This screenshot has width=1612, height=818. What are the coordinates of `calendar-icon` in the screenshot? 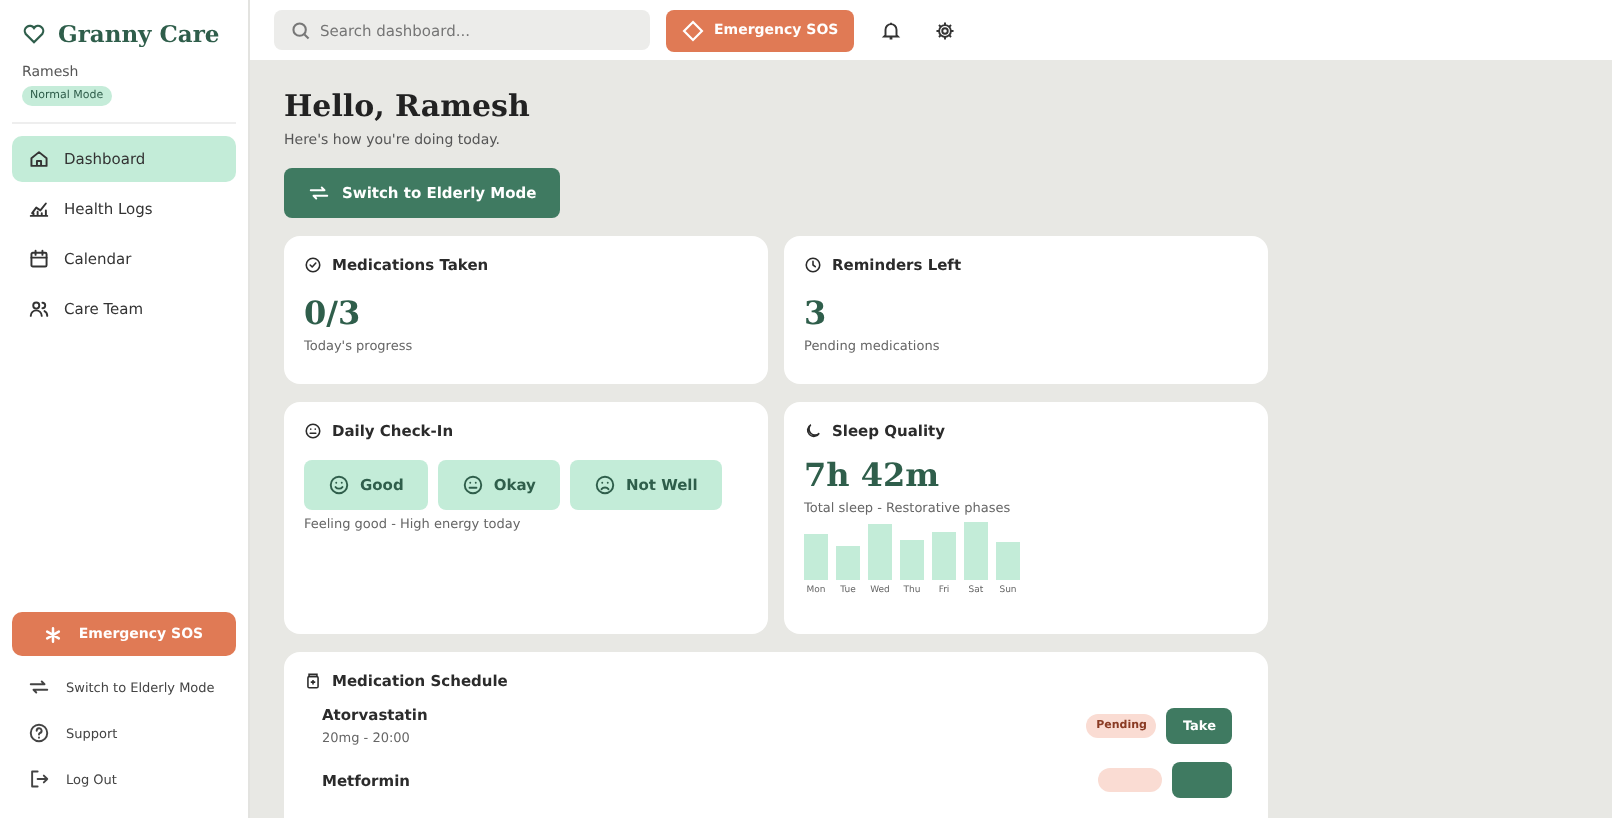 It's located at (39, 259).